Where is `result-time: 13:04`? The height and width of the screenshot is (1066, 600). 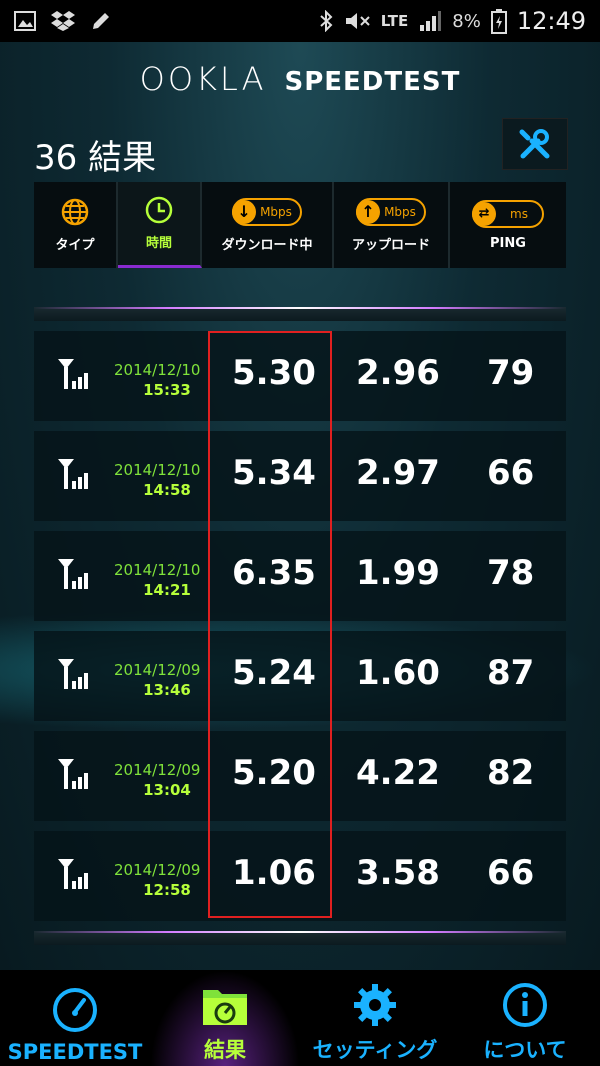
result-time: 13:04 is located at coordinates (167, 790).